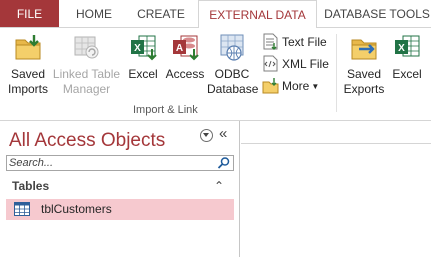 Image resolution: width=431 pixels, height=257 pixels. I want to click on text-file-label: Text File, so click(304, 42).